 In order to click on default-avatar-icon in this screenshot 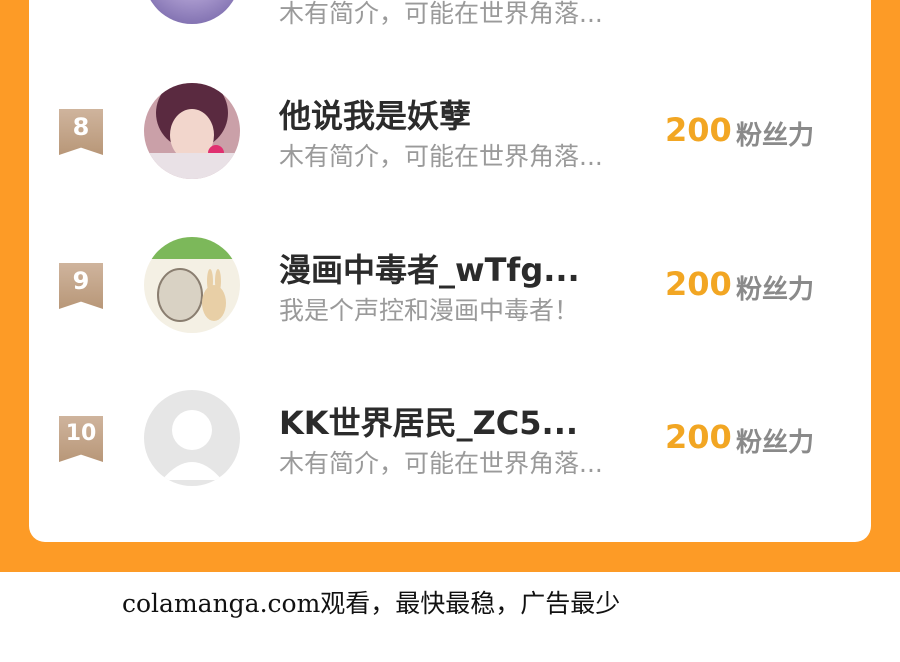, I will do `click(192, 438)`.